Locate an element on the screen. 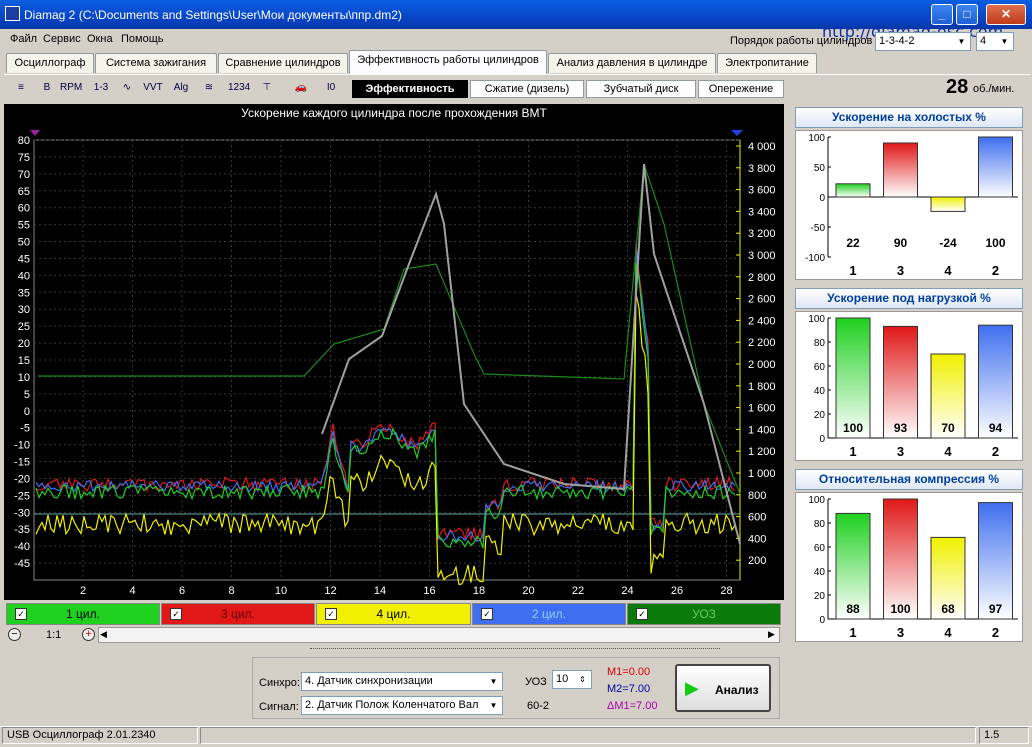  left-tick-label: 10 is located at coordinates (24, 378).